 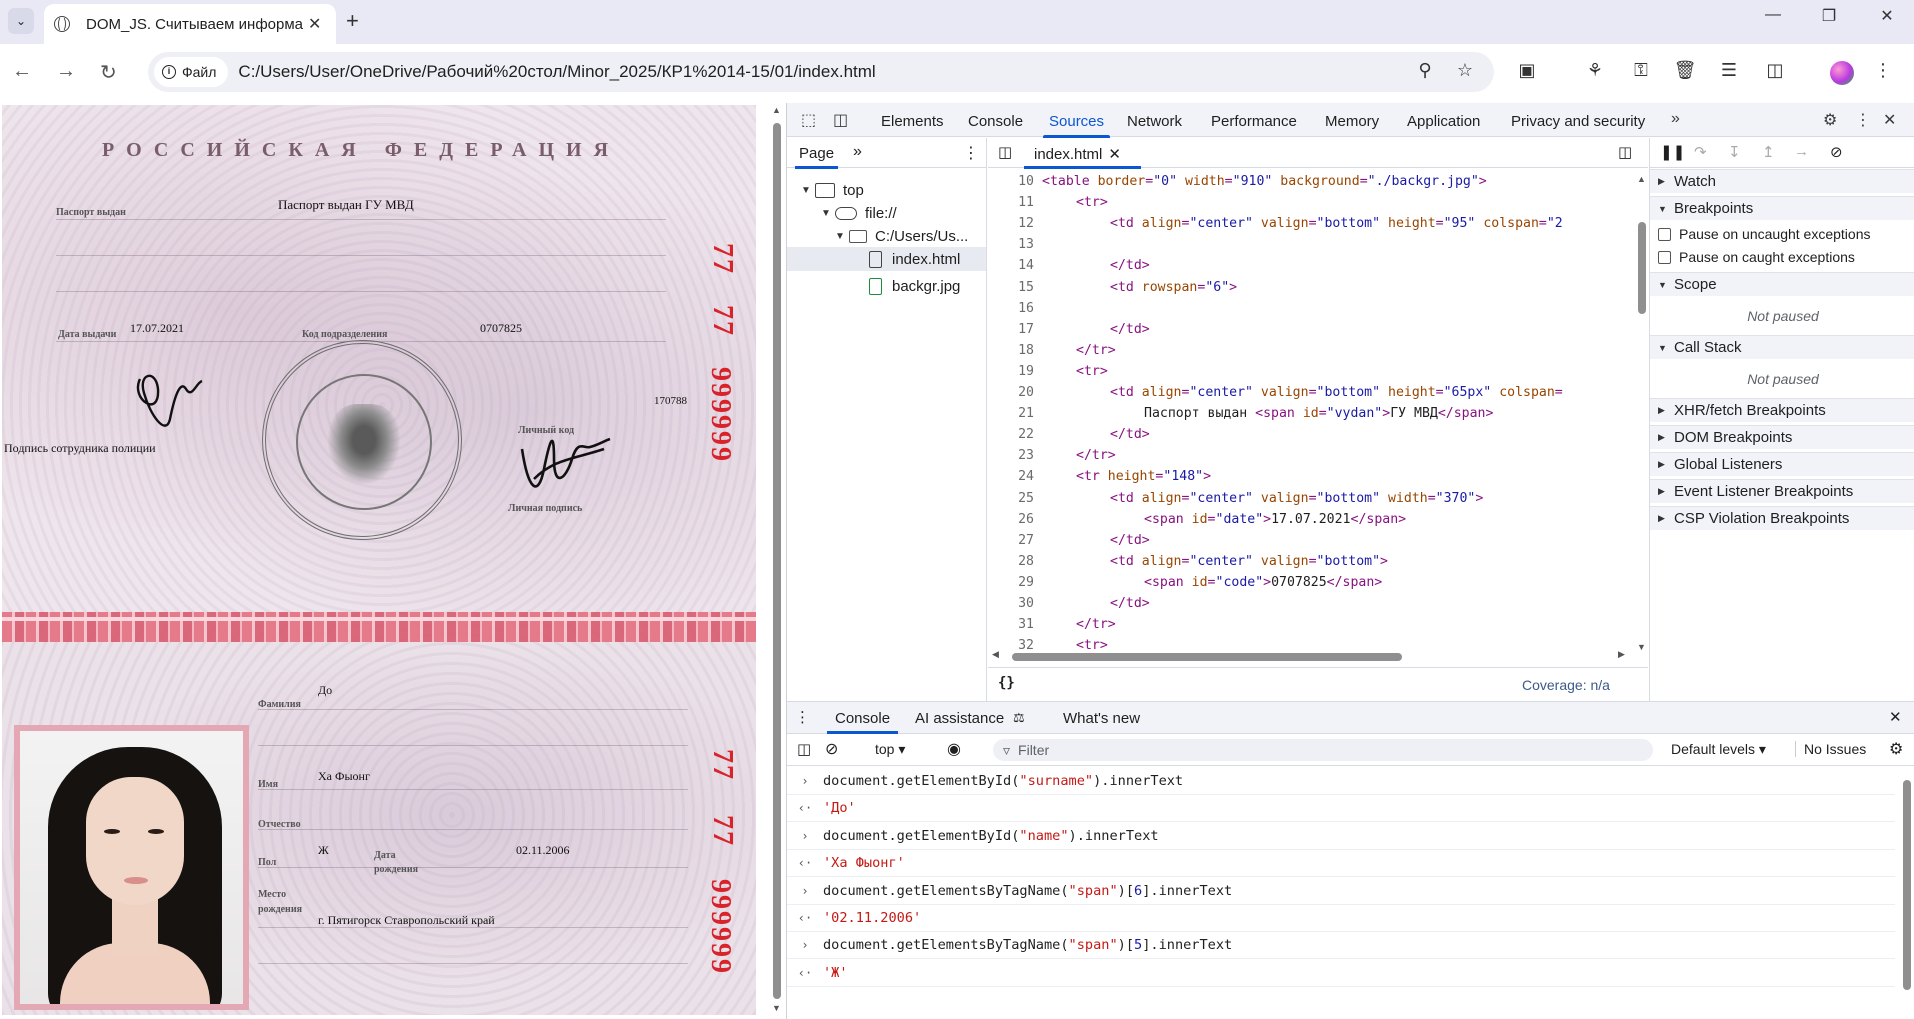 What do you see at coordinates (954, 749) in the screenshot?
I see `live-expression-eye-icon: ◉` at bounding box center [954, 749].